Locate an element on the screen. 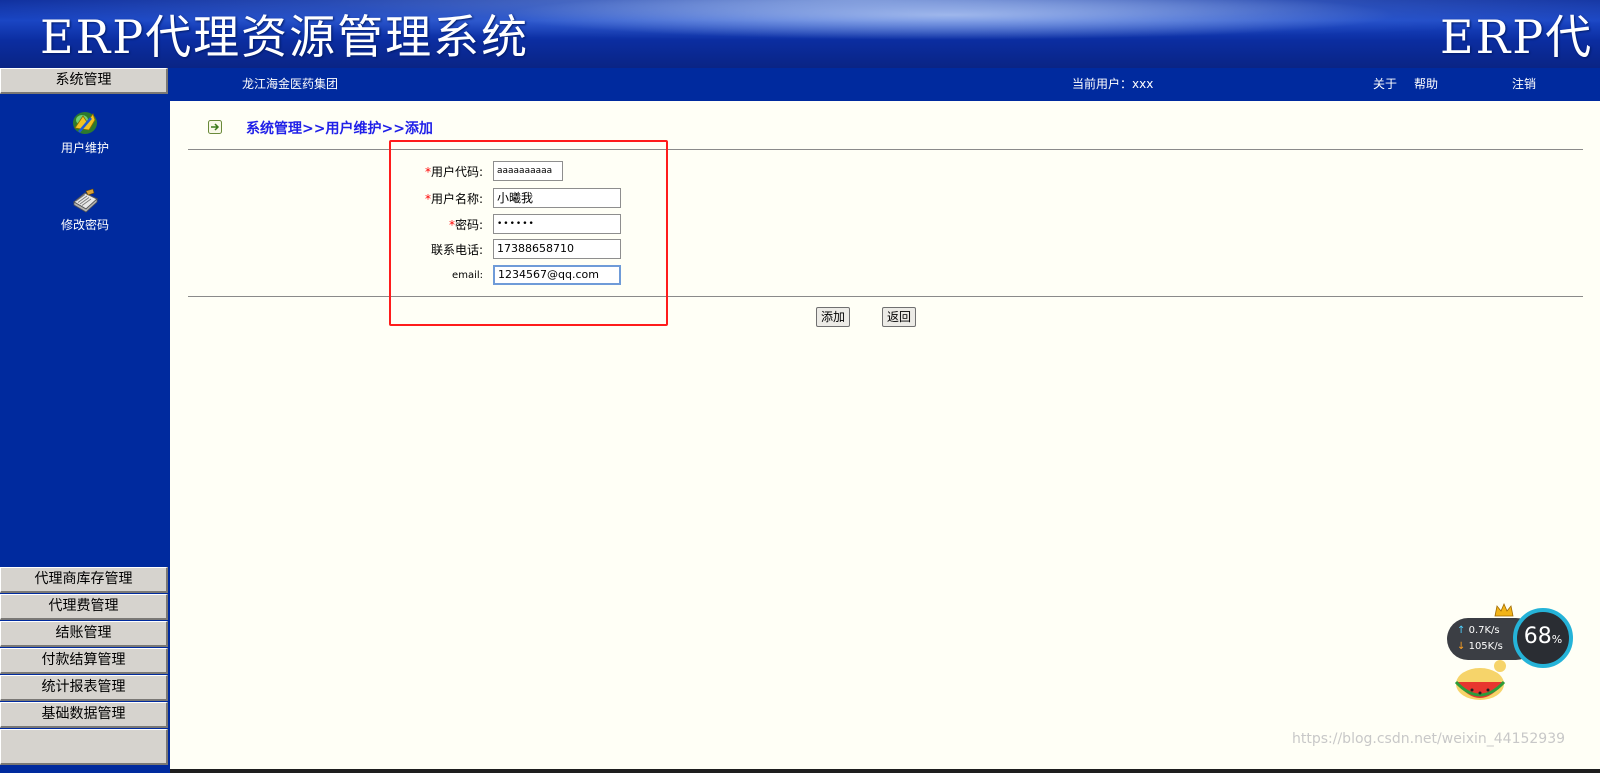 Image resolution: width=1600 pixels, height=773 pixels. users-icon is located at coordinates (85, 123).